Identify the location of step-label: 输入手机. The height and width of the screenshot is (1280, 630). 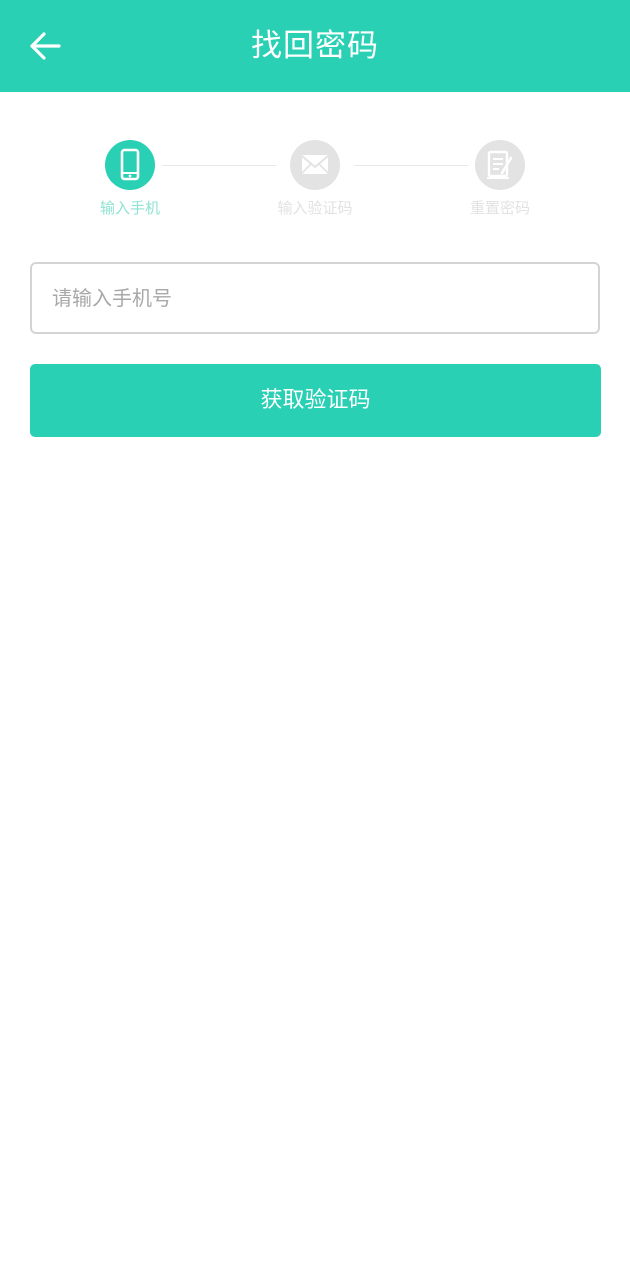
(129, 208).